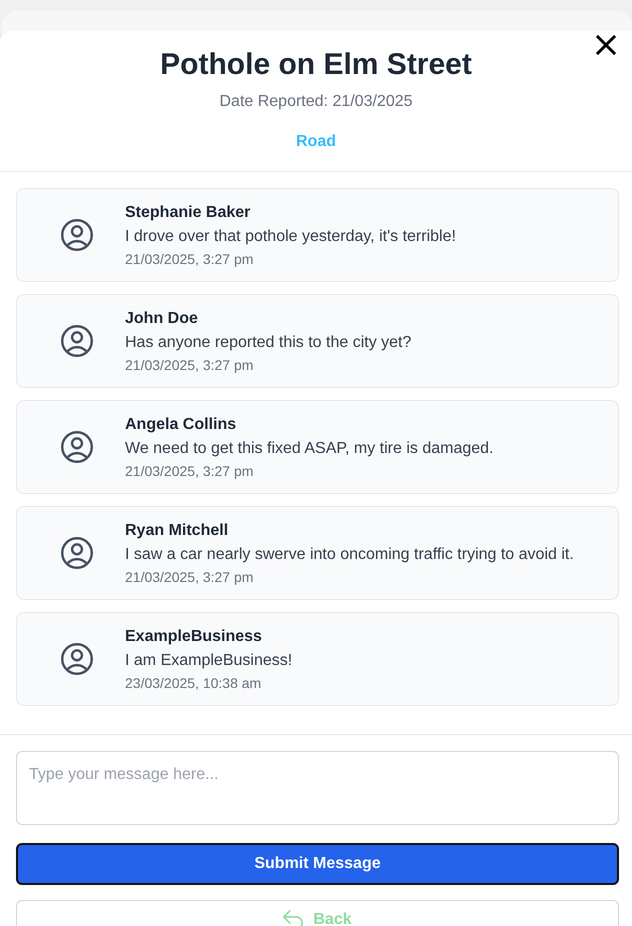 The height and width of the screenshot is (926, 632). What do you see at coordinates (188, 213) in the screenshot?
I see `author-name: Stephanie Baker` at bounding box center [188, 213].